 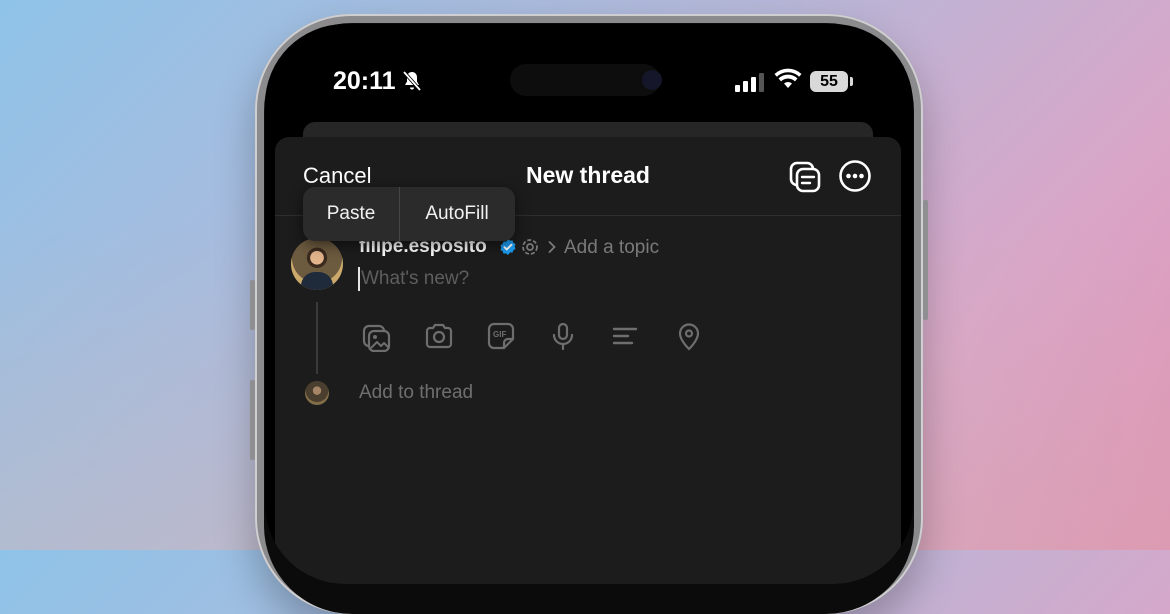 What do you see at coordinates (252, 420) in the screenshot?
I see `volume-up-button` at bounding box center [252, 420].